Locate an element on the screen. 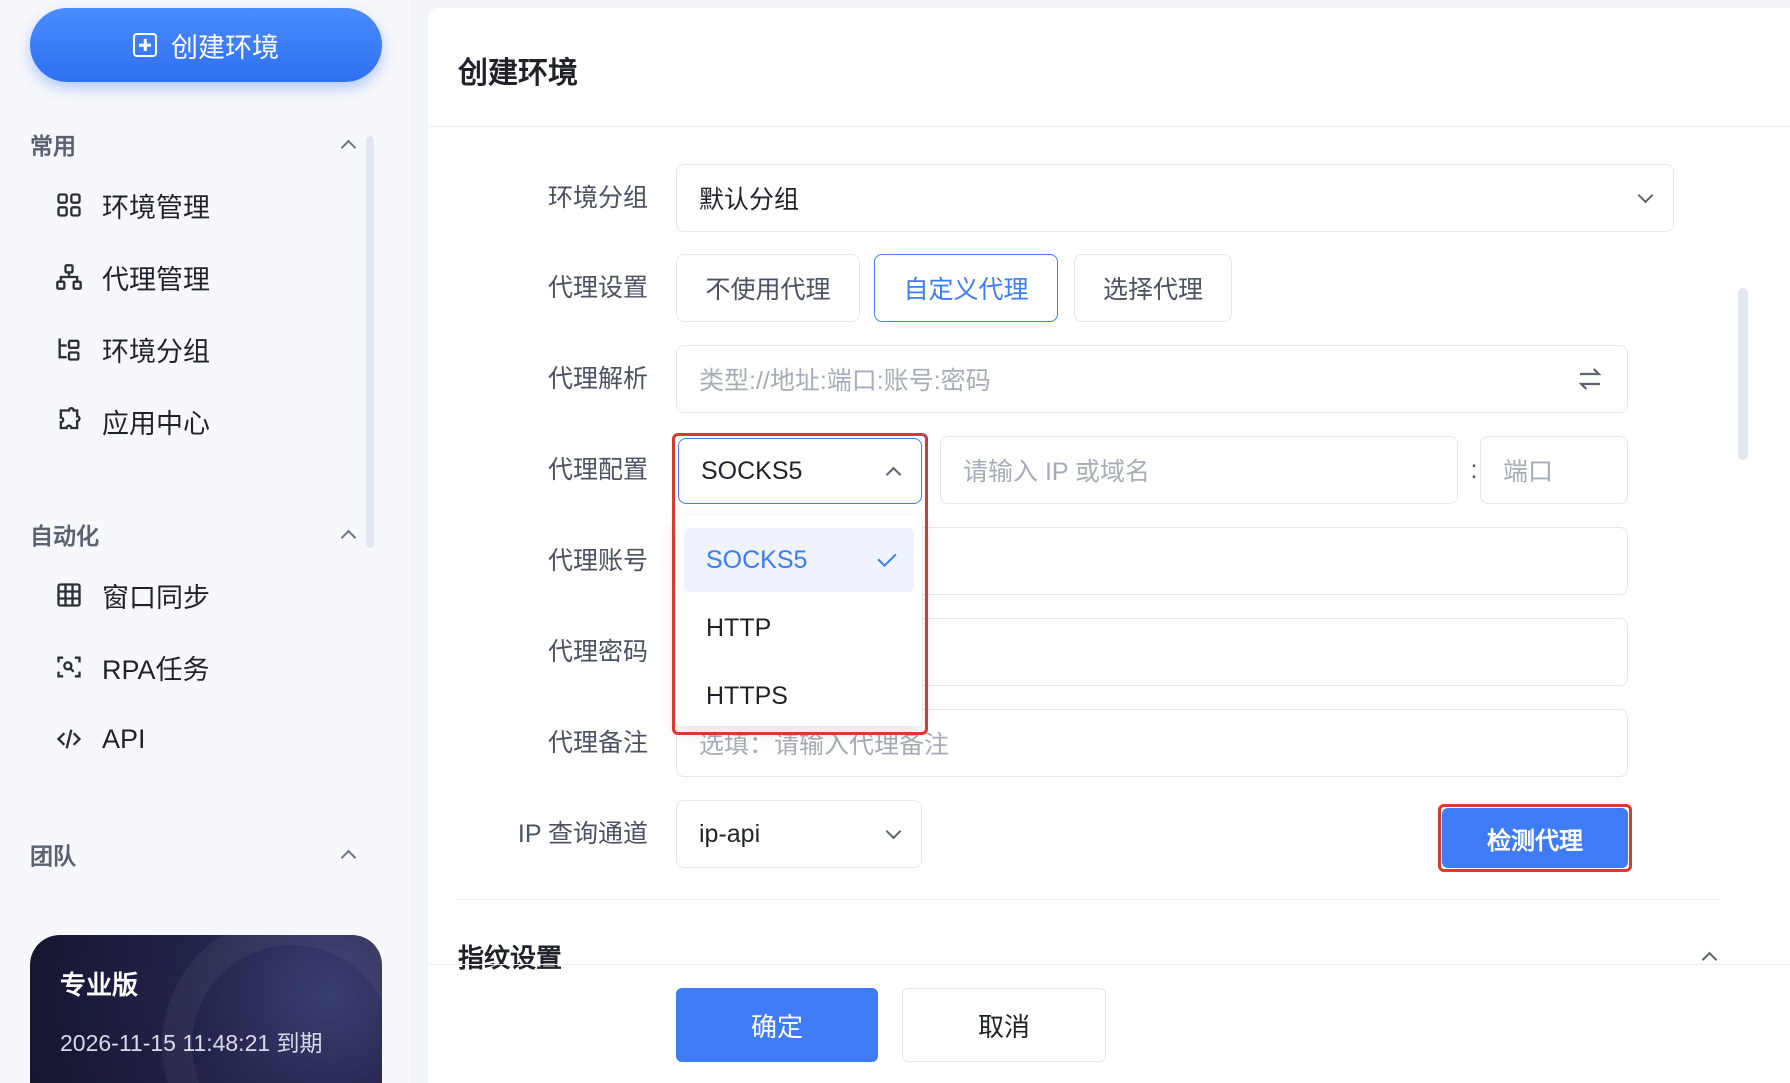 This screenshot has height=1083, width=1790. sidebar-item-window-sync: 窗口同步 is located at coordinates (200, 595).